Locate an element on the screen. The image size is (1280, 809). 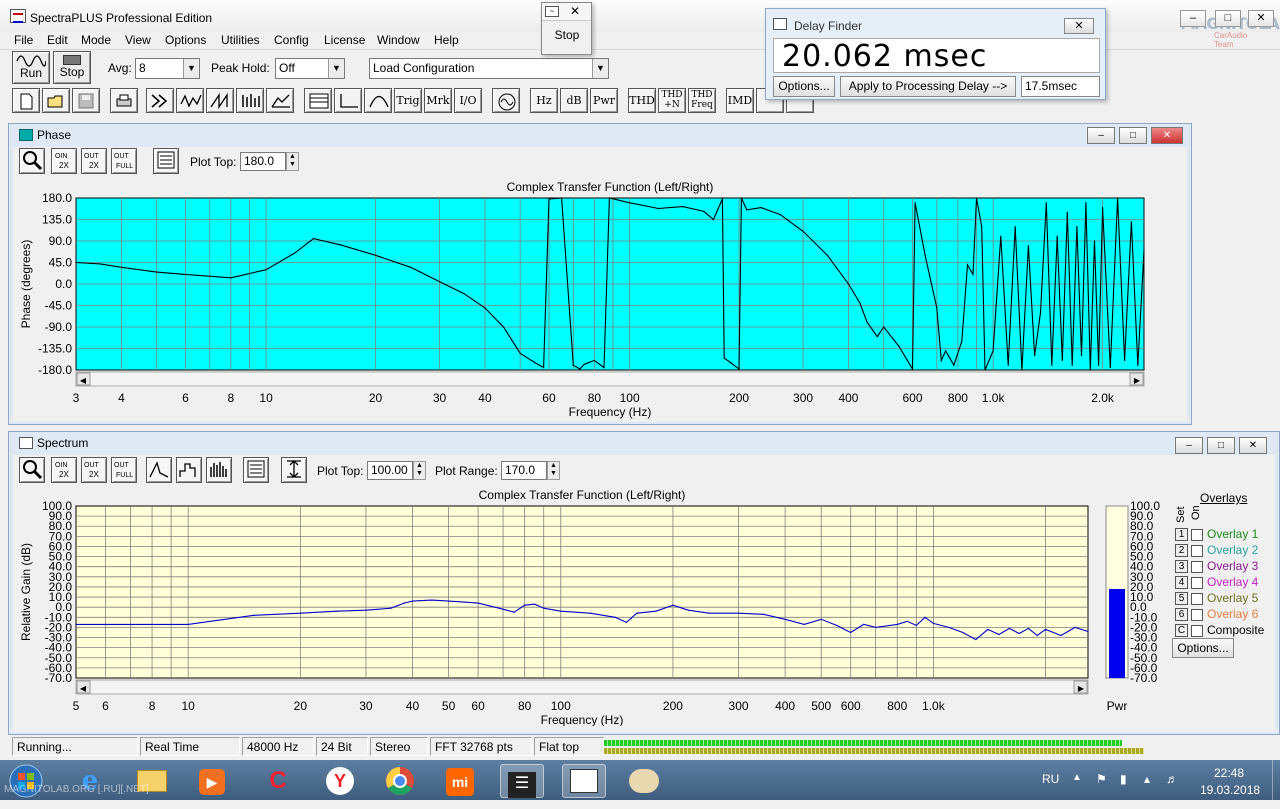
menu-utilities: Utilities is located at coordinates (240, 40).